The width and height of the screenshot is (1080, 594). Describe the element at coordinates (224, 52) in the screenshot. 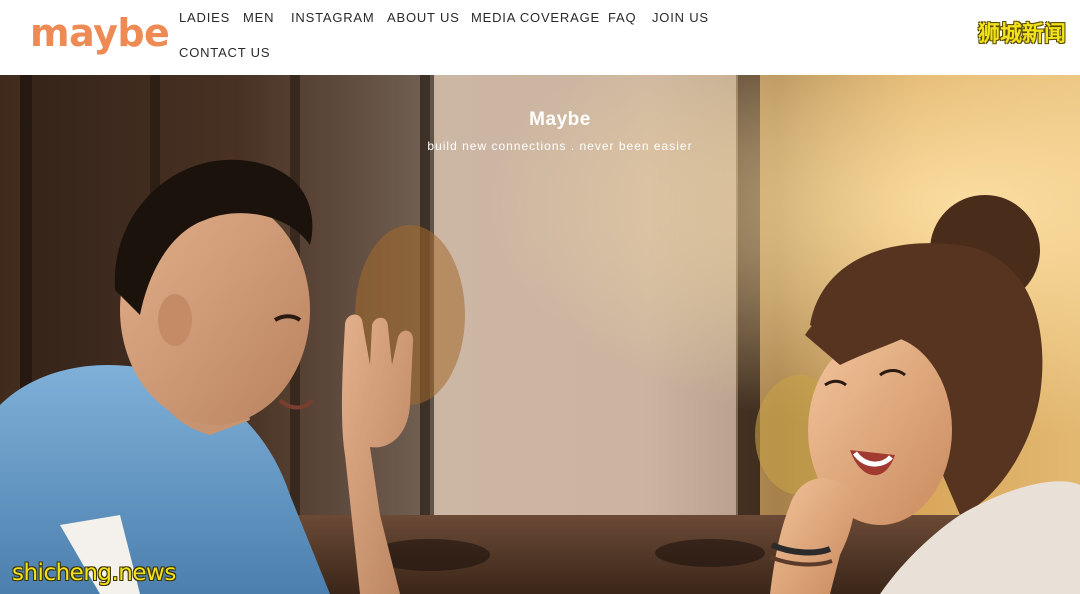

I see `nav-item-contact-us: CONTACT US` at that location.